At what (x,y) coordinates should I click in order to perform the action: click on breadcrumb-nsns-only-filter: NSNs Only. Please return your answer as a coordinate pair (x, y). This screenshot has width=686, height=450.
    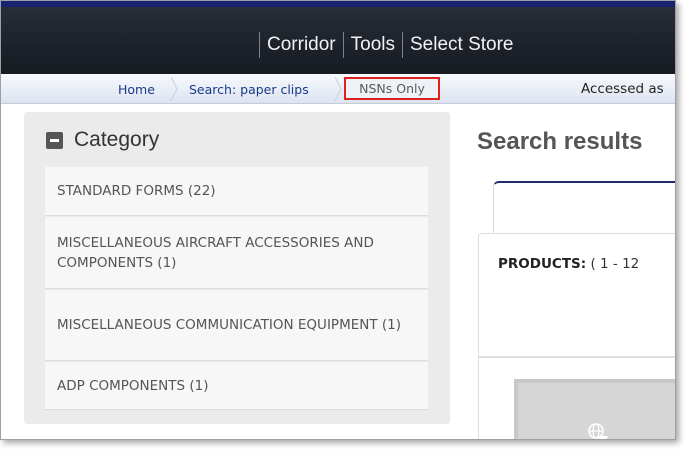
    Looking at the image, I should click on (392, 88).